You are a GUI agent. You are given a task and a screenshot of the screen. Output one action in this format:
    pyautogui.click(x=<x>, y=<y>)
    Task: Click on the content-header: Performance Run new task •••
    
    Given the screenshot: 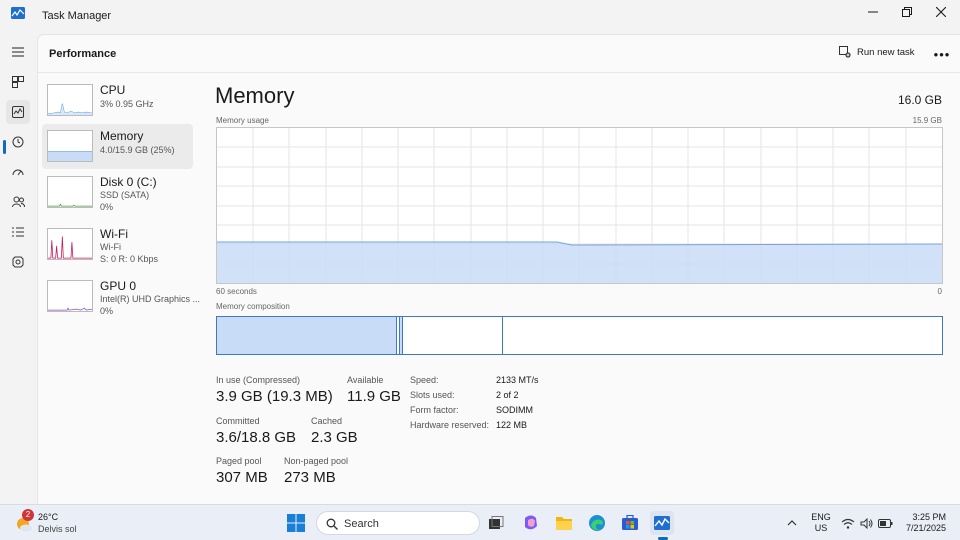 What is the action you would take?
    pyautogui.click(x=499, y=54)
    